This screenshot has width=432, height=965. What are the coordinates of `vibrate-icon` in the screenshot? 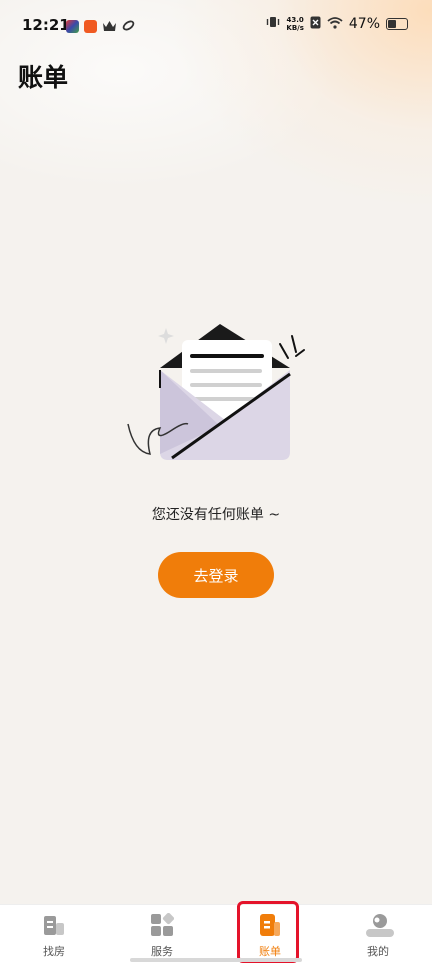 It's located at (273, 24).